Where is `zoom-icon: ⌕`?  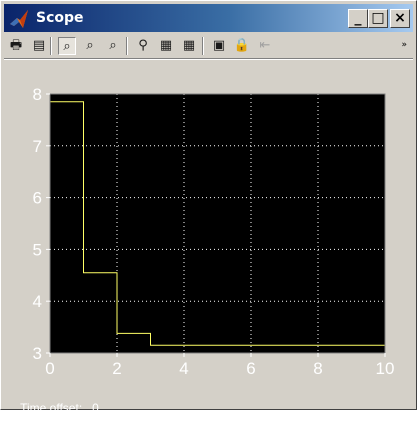 zoom-icon: ⌕ is located at coordinates (67, 46).